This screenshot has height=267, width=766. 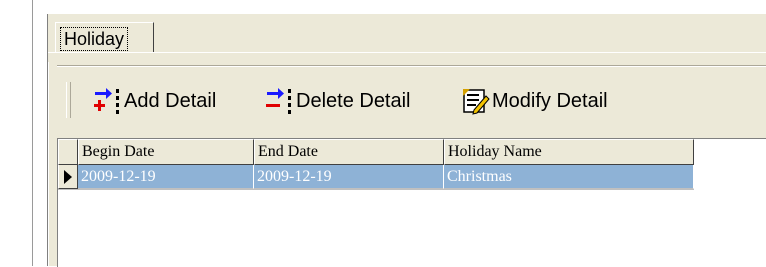 I want to click on splitter-highlight, so click(x=33, y=133).